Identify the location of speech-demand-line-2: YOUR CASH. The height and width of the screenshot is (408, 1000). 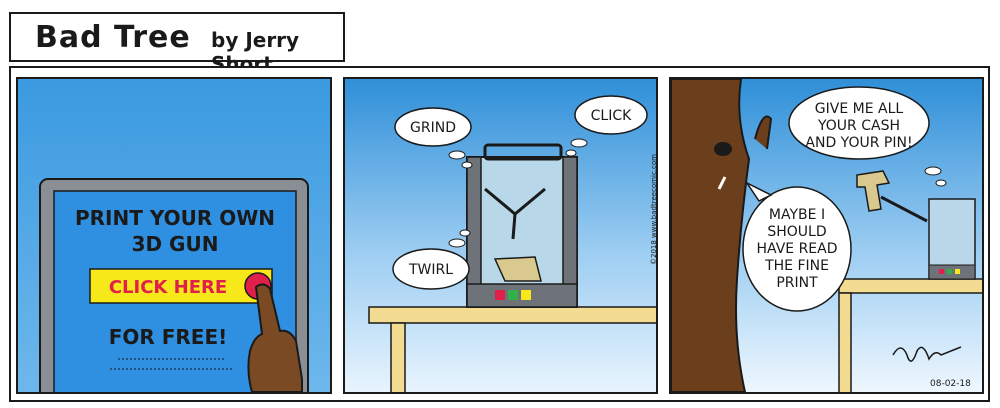
(858, 126).